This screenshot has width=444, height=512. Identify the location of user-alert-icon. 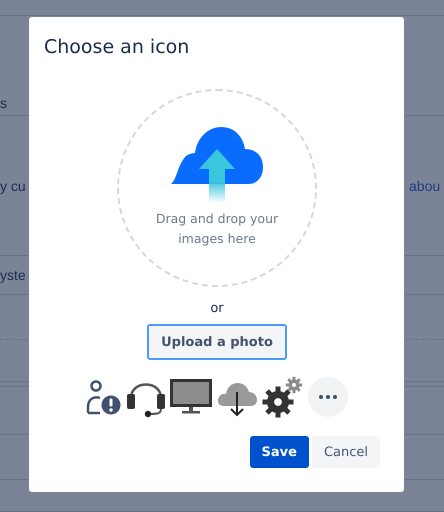
(104, 397).